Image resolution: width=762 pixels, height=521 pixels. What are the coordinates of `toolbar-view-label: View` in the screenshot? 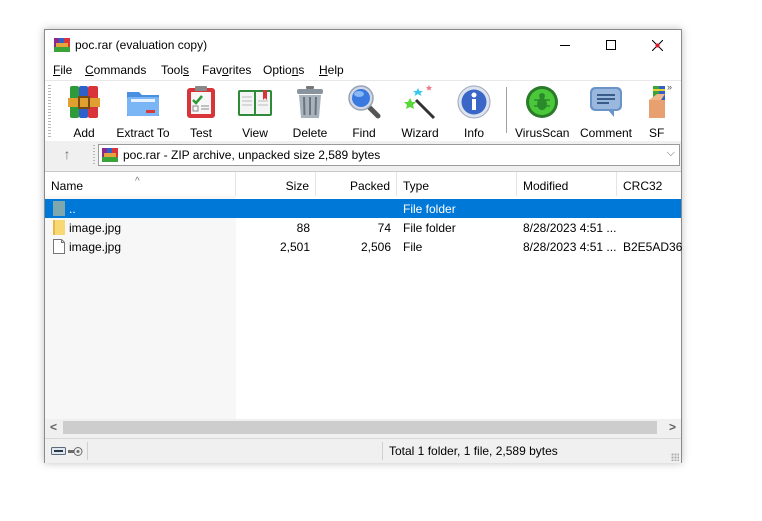 It's located at (255, 133).